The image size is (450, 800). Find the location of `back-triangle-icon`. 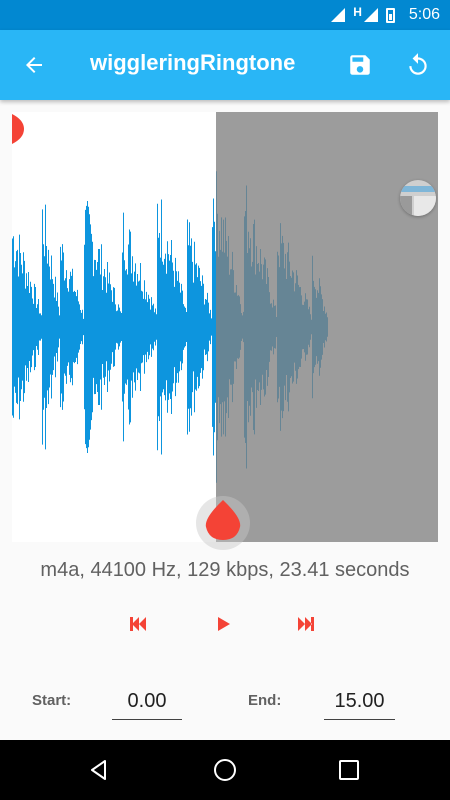

back-triangle-icon is located at coordinates (98, 770).